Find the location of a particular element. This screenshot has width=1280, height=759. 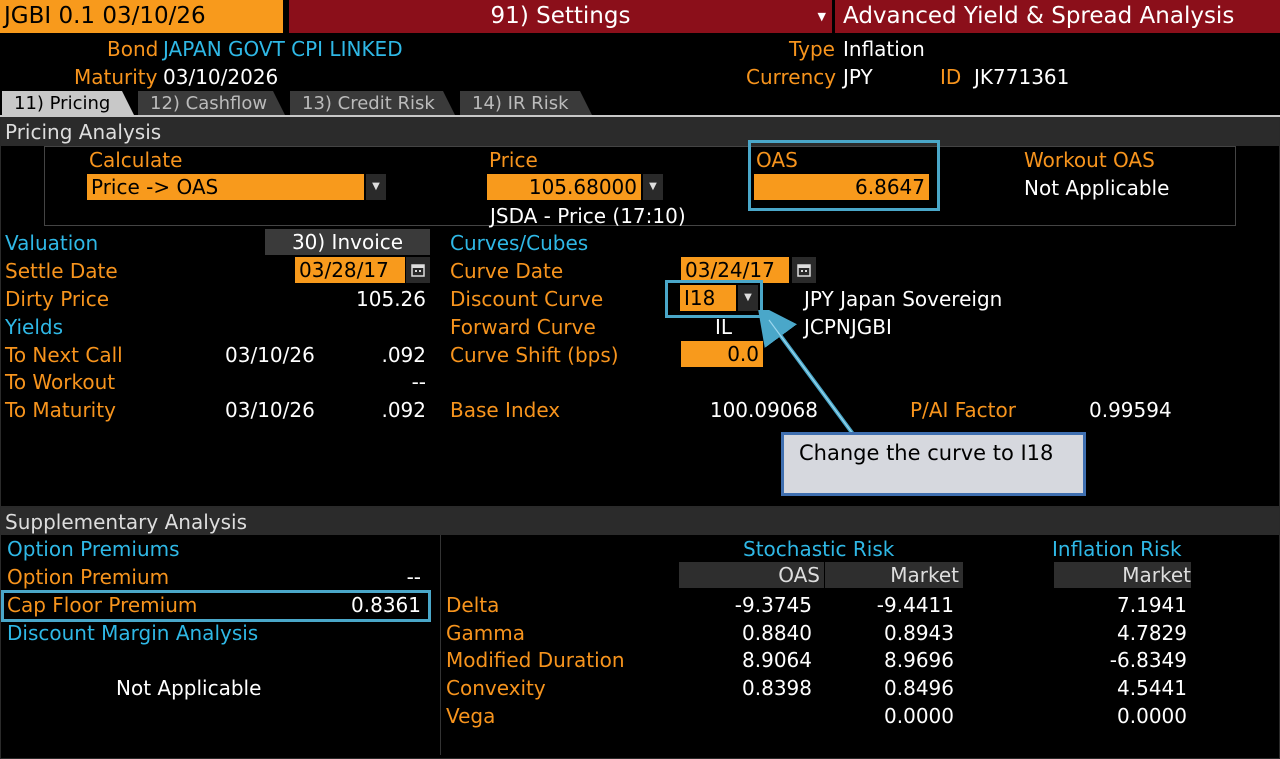

pricing-header: Pricing Analysis is located at coordinates (640, 132).